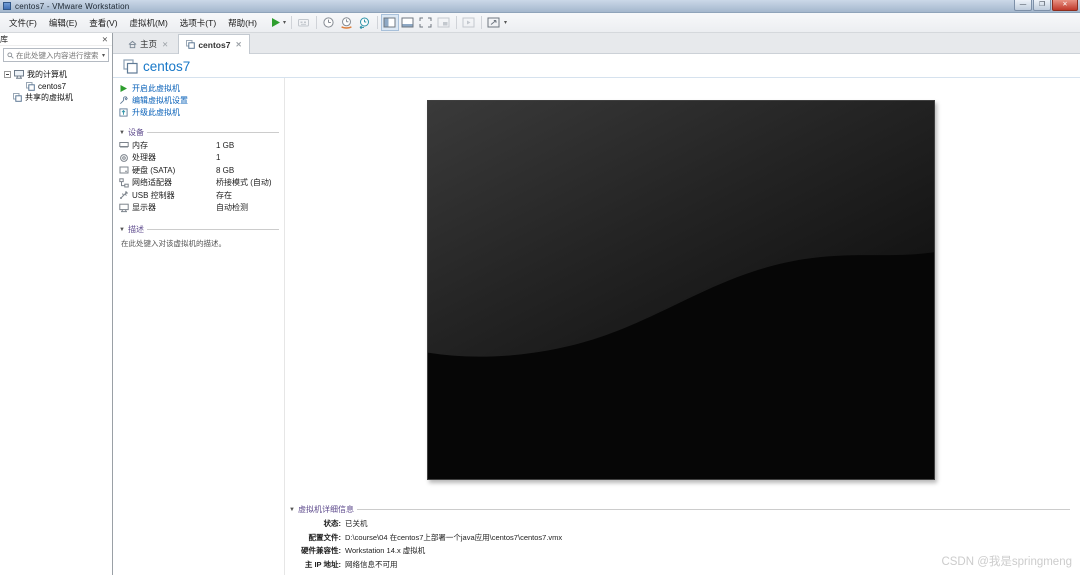  I want to click on unity-icon, so click(443, 22).